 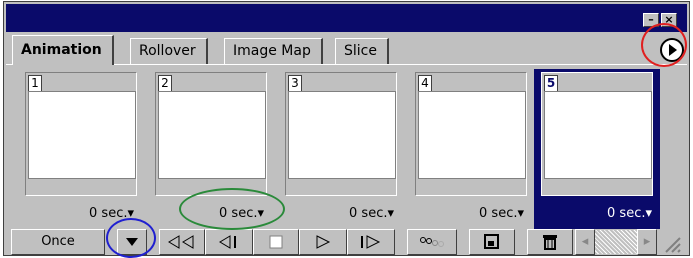 What do you see at coordinates (165, 83) in the screenshot?
I see `frame-number: 2` at bounding box center [165, 83].